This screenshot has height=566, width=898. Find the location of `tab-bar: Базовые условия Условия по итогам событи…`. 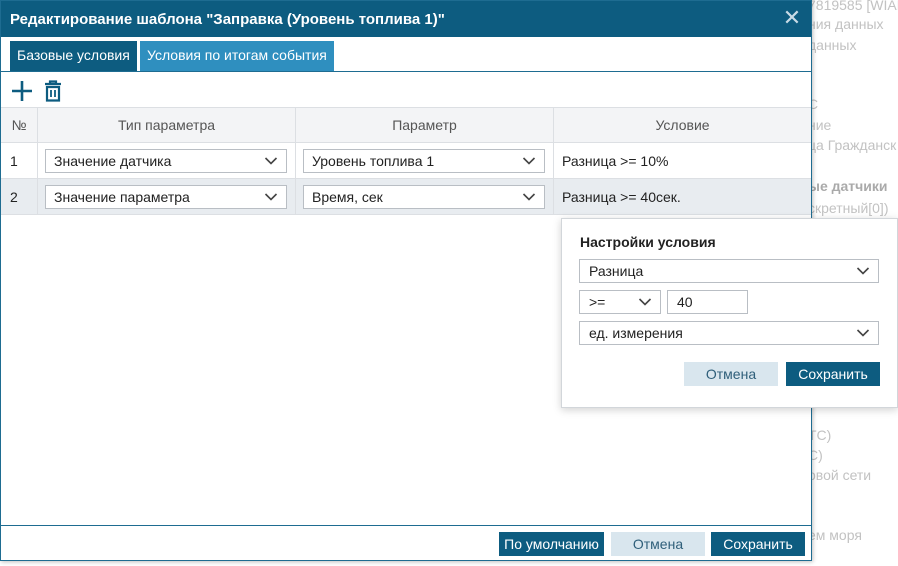

tab-bar: Базовые условия Условия по итогам событи… is located at coordinates (406, 54).